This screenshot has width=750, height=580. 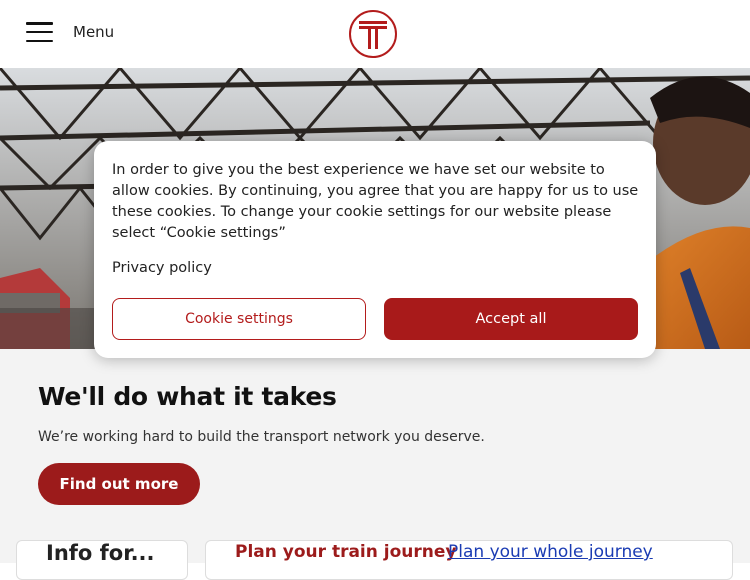 I want to click on menu-button: Menu, so click(x=70, y=32).